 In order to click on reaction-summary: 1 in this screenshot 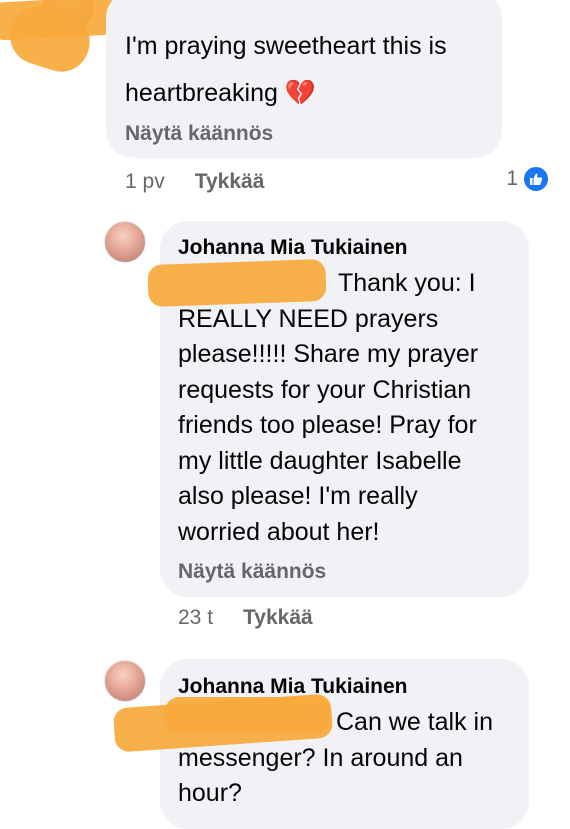, I will do `click(527, 179)`.